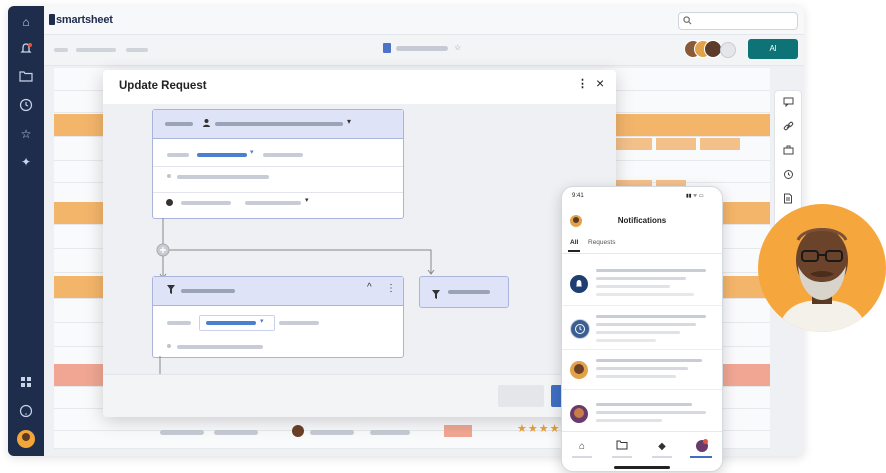 Image resolution: width=886 pixels, height=473 pixels. What do you see at coordinates (273, 203) in the screenshot?
I see `field-value` at bounding box center [273, 203].